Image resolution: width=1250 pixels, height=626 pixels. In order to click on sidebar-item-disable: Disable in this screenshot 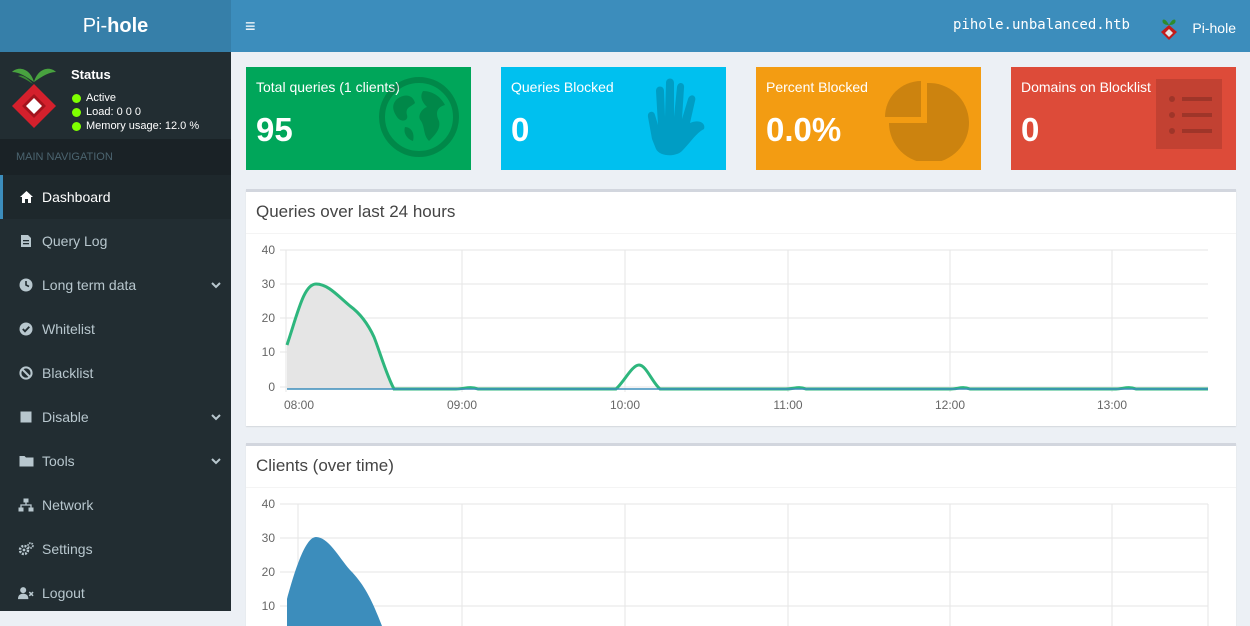, I will do `click(115, 417)`.